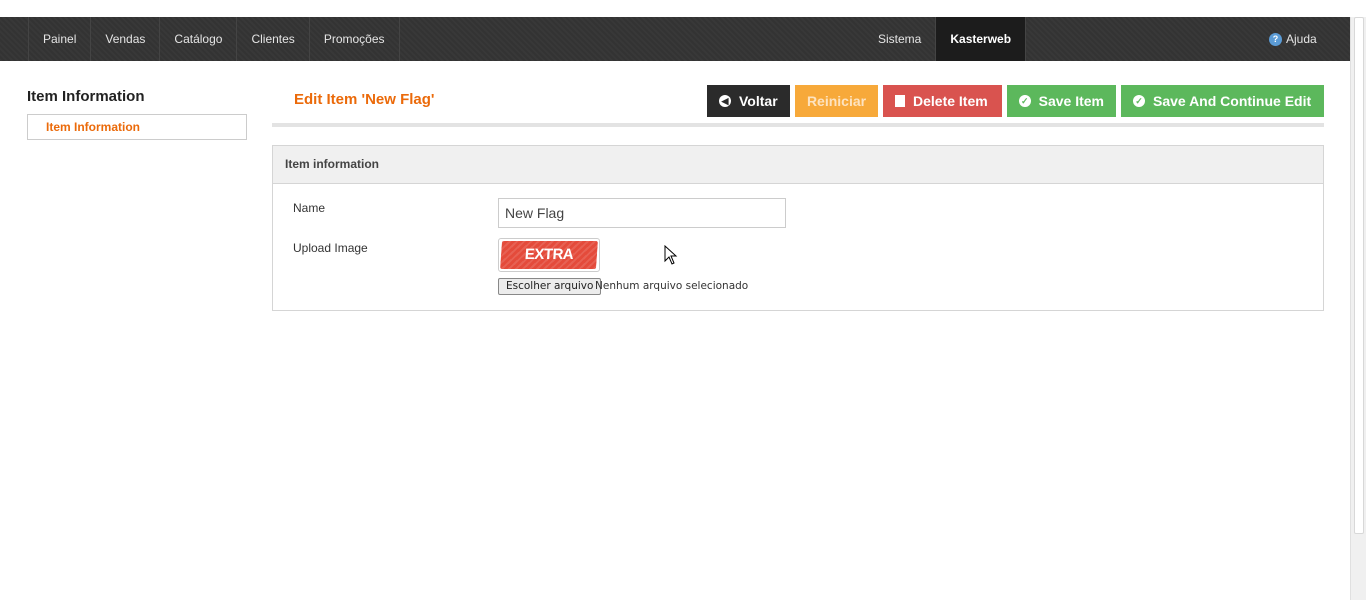 The height and width of the screenshot is (600, 1366). Describe the element at coordinates (981, 39) in the screenshot. I see `nav-item-kasterweb: Kasterweb` at that location.